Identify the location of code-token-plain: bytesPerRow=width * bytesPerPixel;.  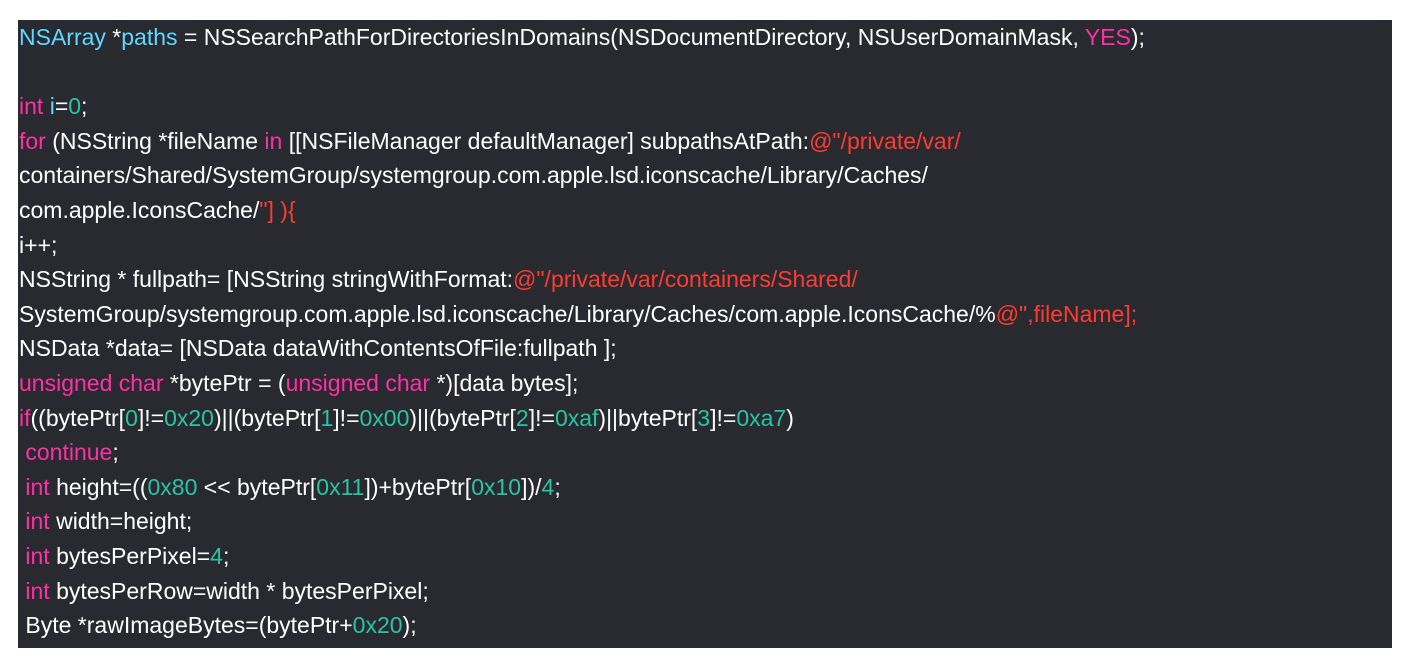
(239, 590).